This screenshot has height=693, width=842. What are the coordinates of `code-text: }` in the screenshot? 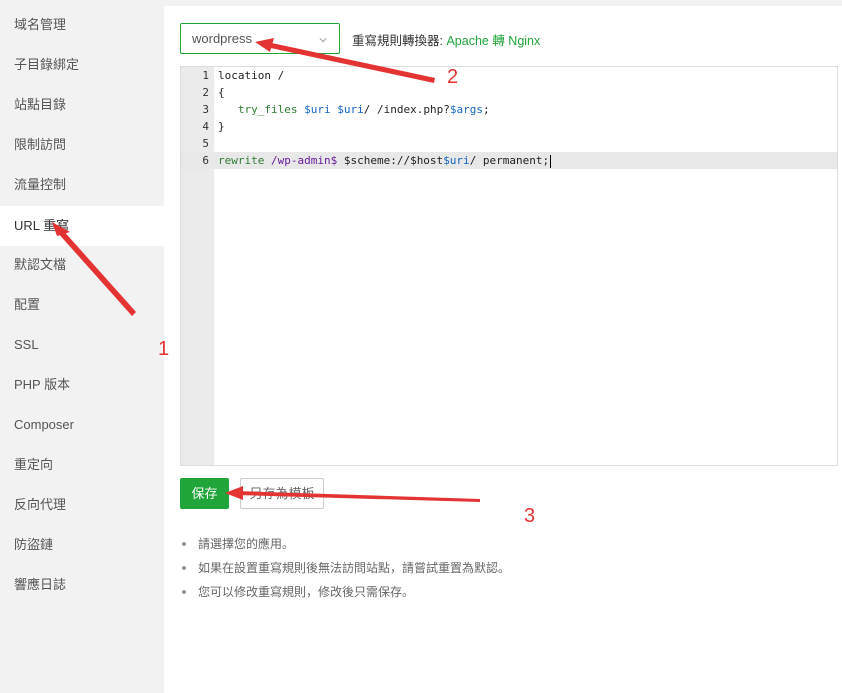 It's located at (221, 126).